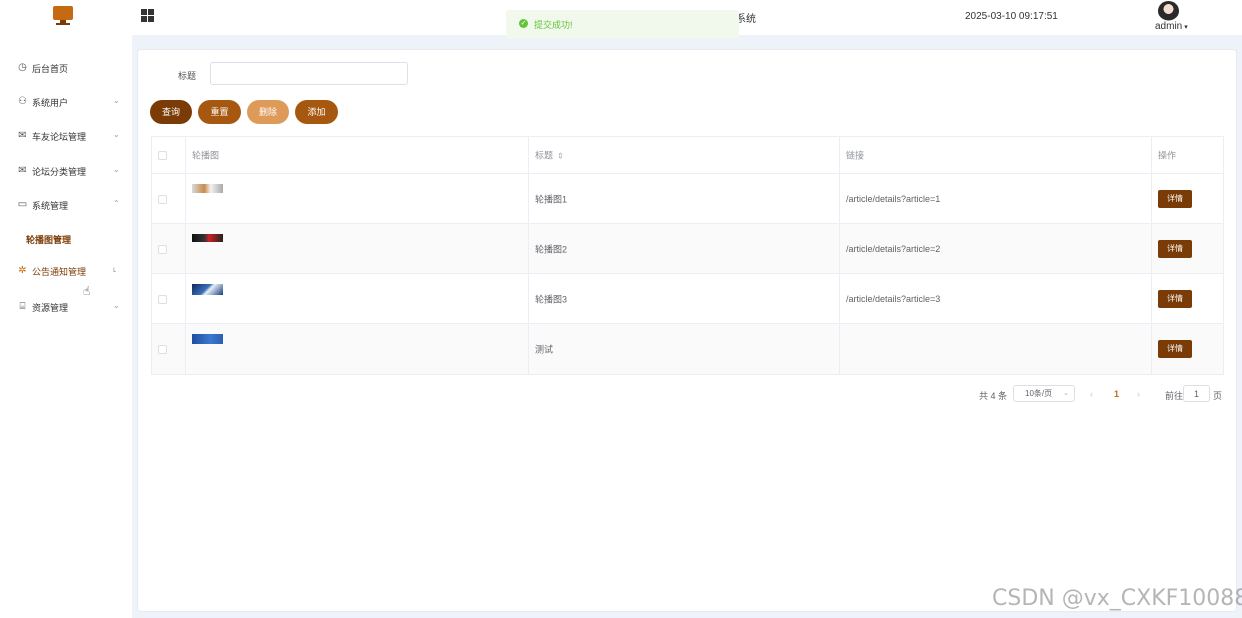 This screenshot has height=618, width=1242. What do you see at coordinates (622, 24) in the screenshot?
I see `success-toast: ✓ 提交成功!` at bounding box center [622, 24].